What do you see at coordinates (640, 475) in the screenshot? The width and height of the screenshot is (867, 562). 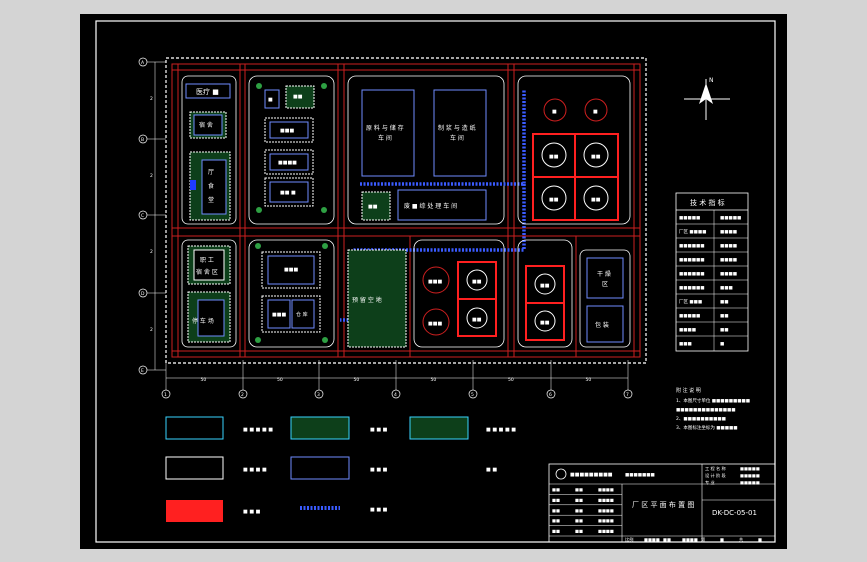 I see `title-design-label: ■■■■■■■` at bounding box center [640, 475].